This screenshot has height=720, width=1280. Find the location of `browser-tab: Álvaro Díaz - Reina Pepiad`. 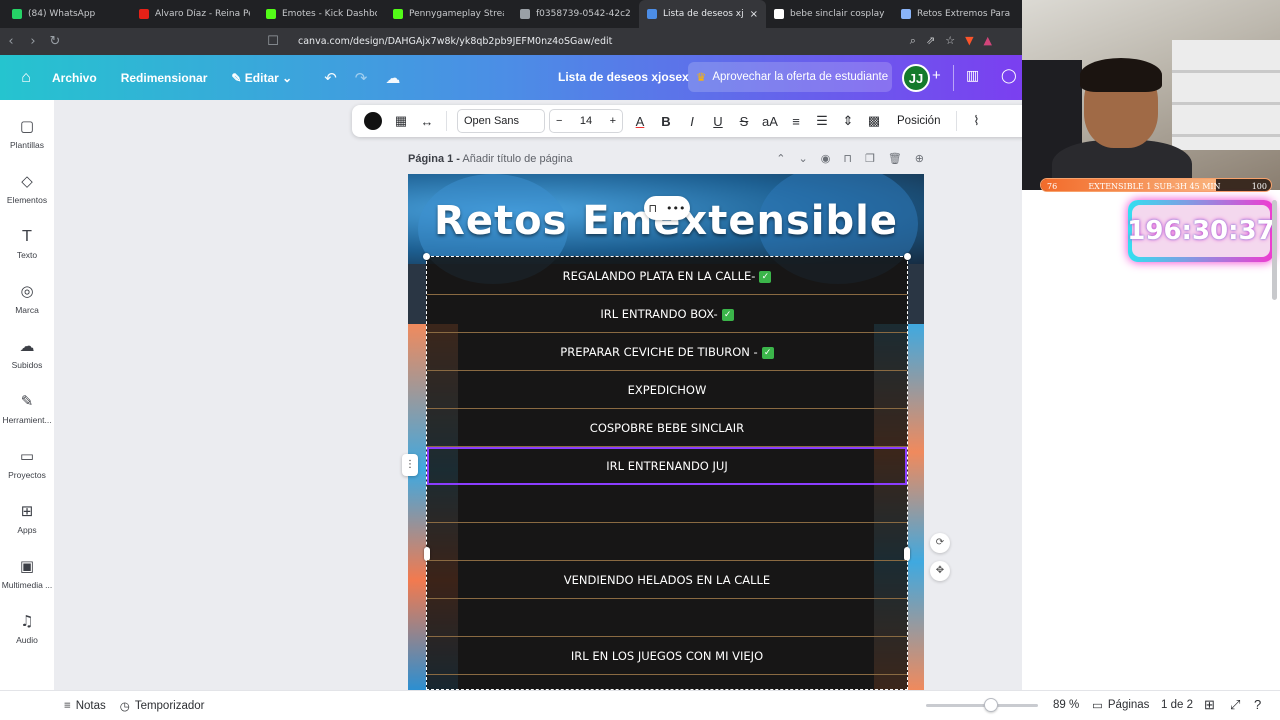

browser-tab: Álvaro Díaz - Reina Pepiad is located at coordinates (194, 14).